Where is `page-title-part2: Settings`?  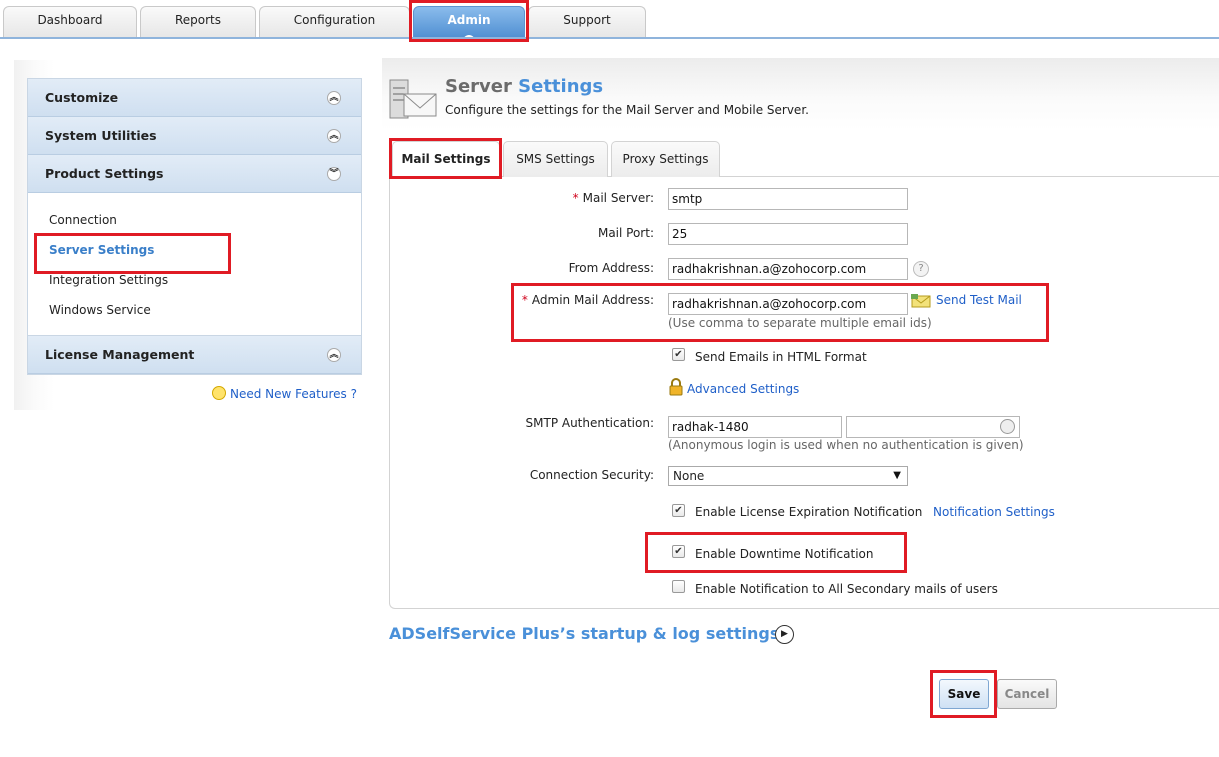
page-title-part2: Settings is located at coordinates (561, 86).